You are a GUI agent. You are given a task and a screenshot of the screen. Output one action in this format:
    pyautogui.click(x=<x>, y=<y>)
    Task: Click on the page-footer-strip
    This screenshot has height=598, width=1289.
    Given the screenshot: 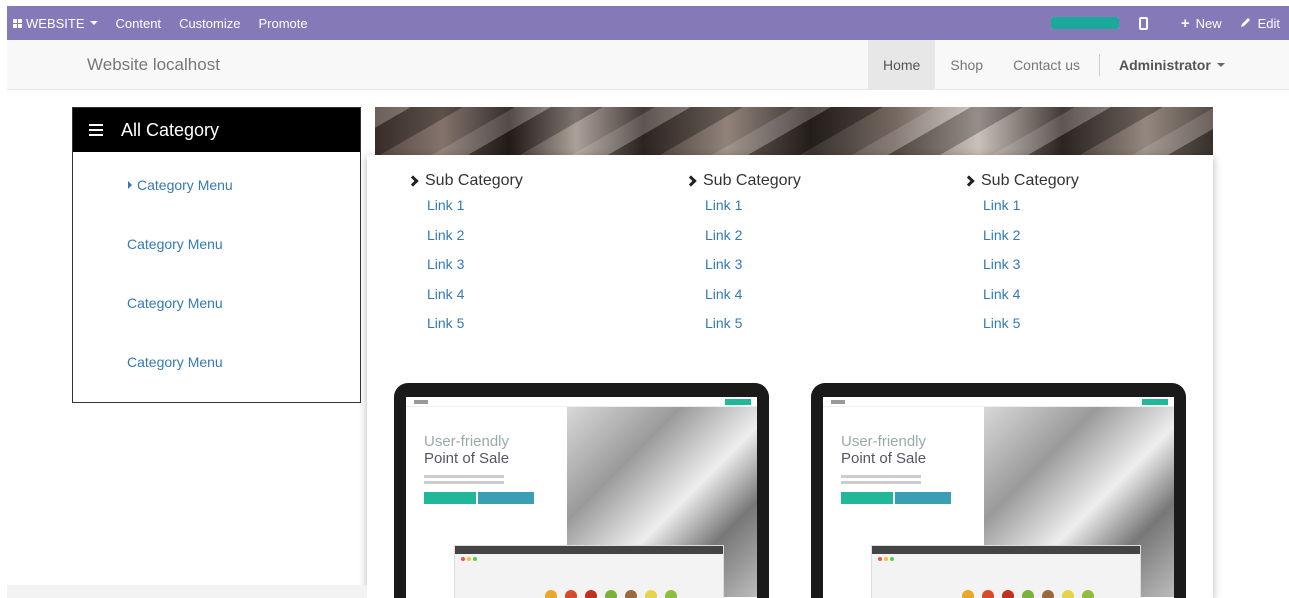 What is the action you would take?
    pyautogui.click(x=187, y=591)
    